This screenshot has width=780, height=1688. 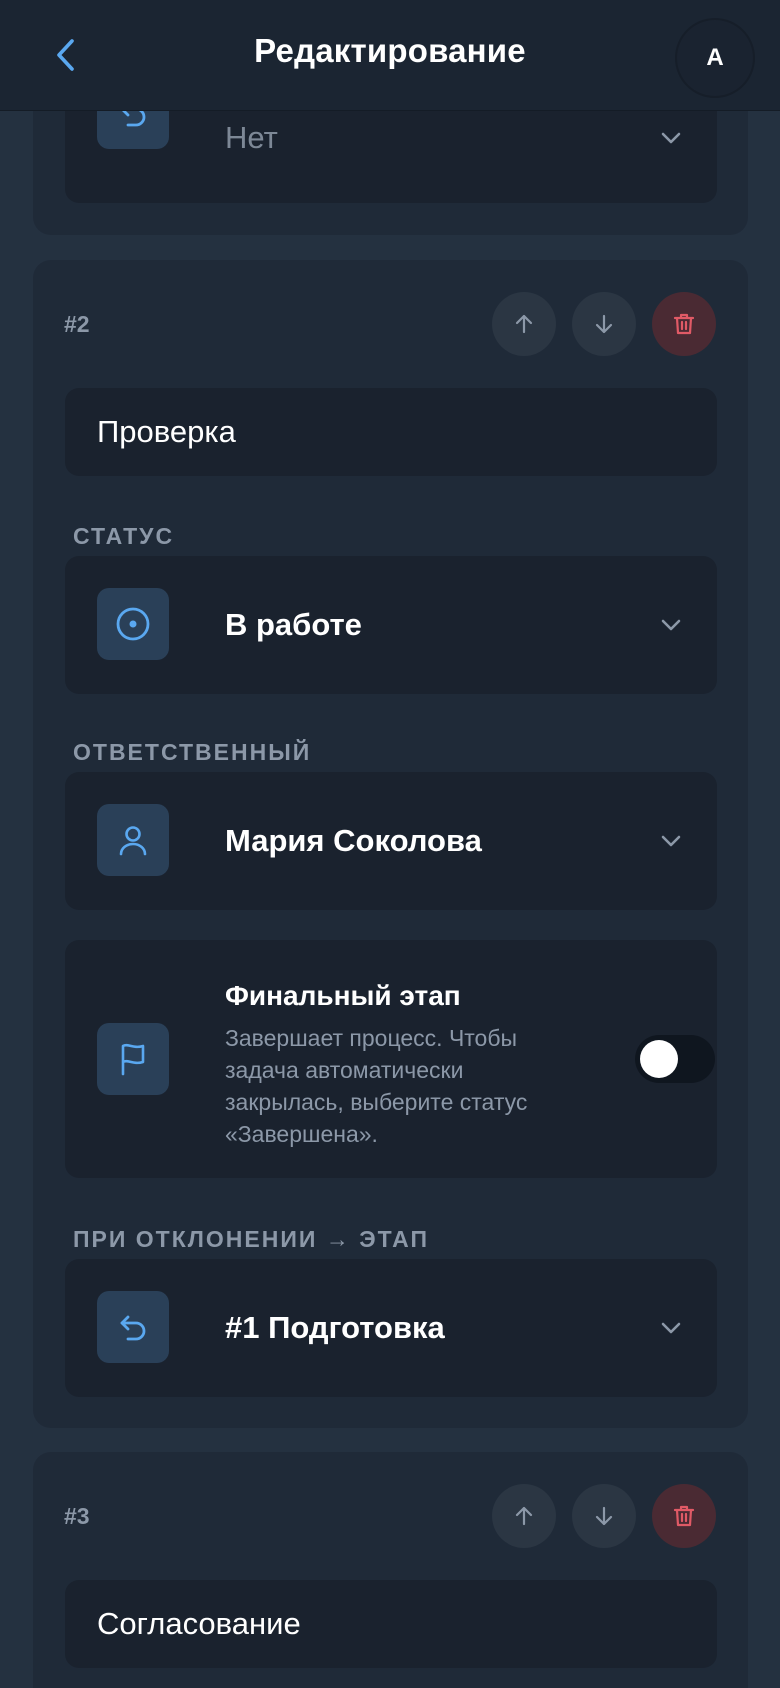 What do you see at coordinates (77, 324) in the screenshot?
I see `step-number: #2` at bounding box center [77, 324].